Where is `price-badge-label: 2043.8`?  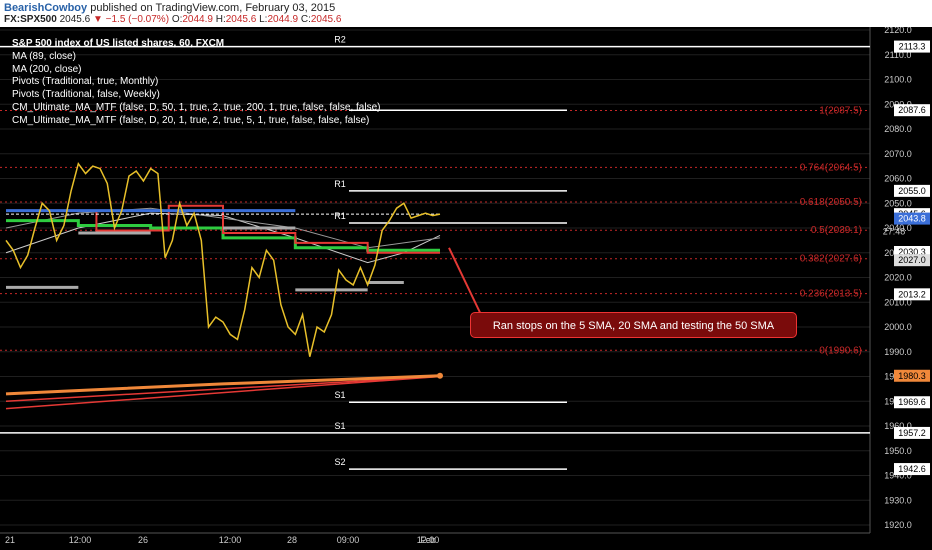 price-badge-label: 2043.8 is located at coordinates (912, 219).